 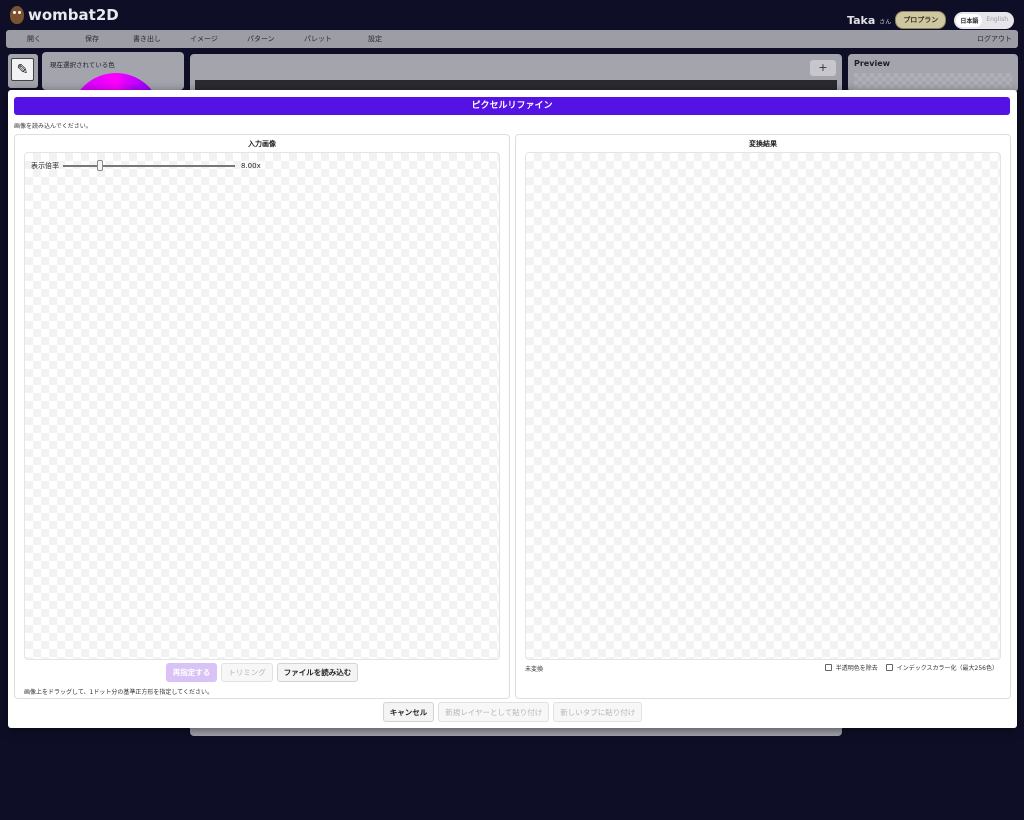 I want to click on indexed-color-label: インデックスカラー化（最大256色）, so click(x=947, y=668).